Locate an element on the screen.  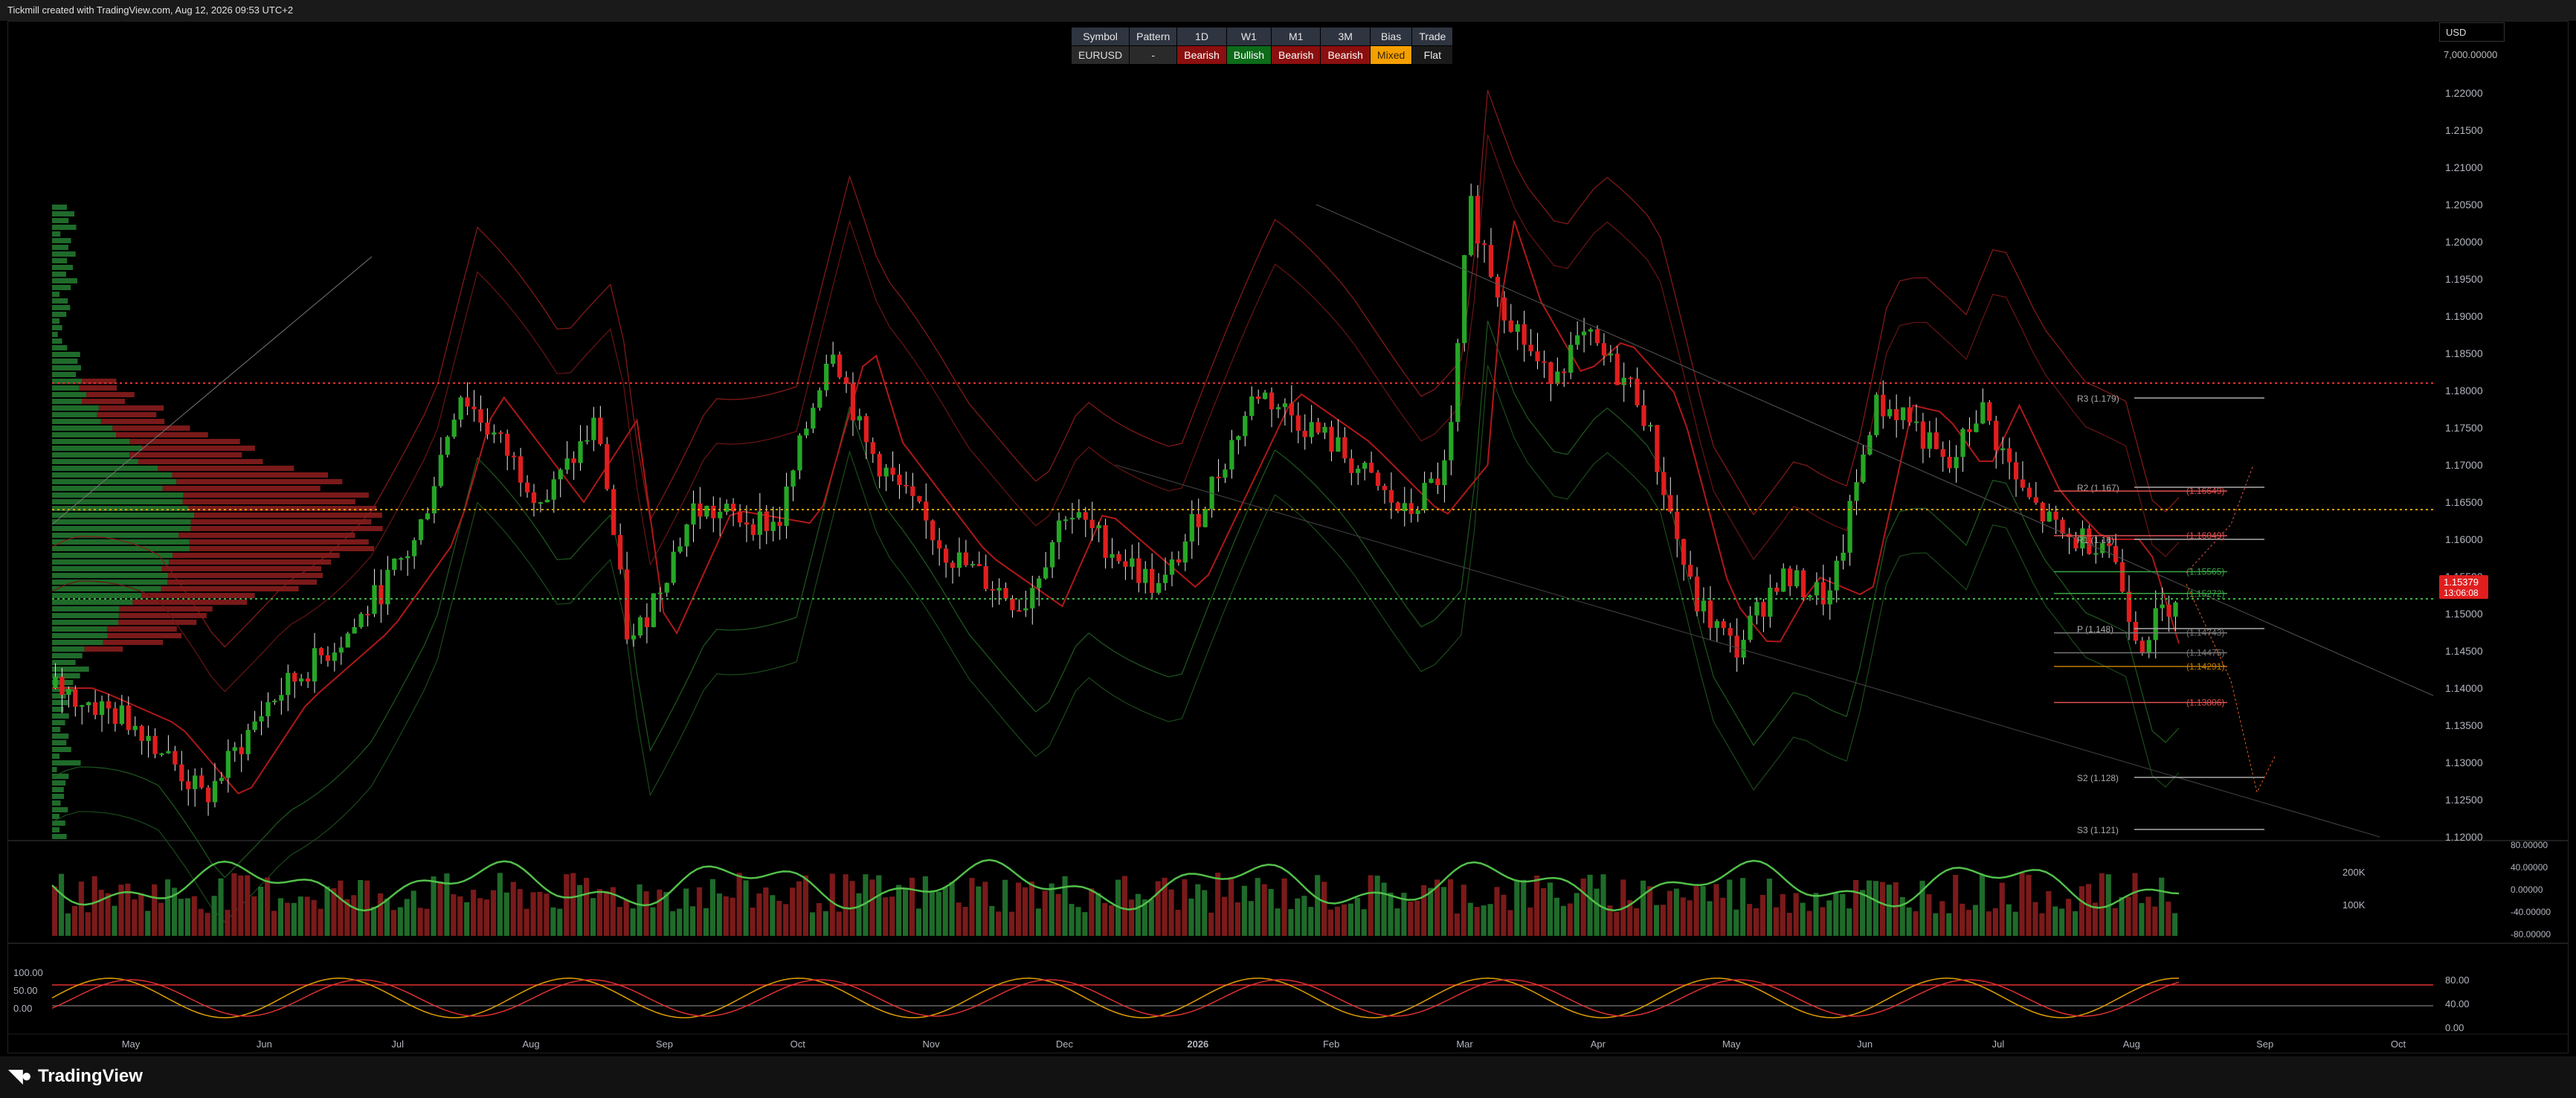
time-tick-label: May is located at coordinates (1731, 1044).